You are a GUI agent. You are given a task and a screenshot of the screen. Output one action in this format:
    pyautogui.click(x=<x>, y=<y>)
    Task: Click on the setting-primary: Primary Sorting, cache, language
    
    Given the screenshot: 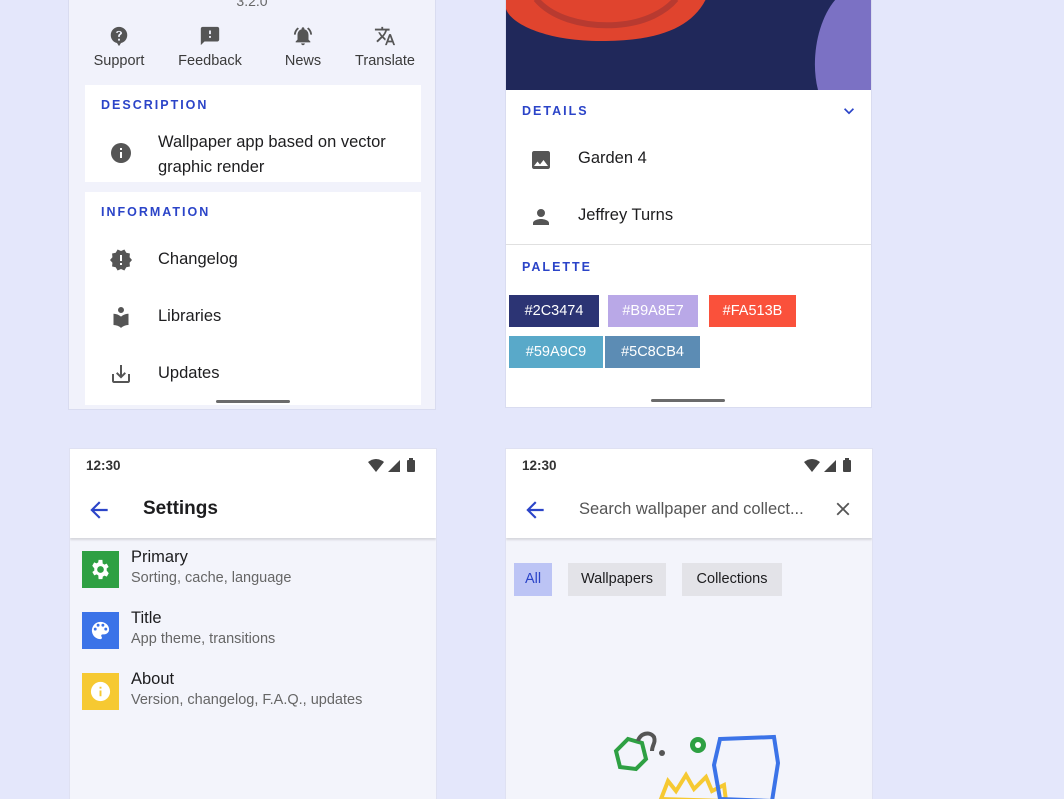 What is the action you would take?
    pyautogui.click(x=253, y=577)
    